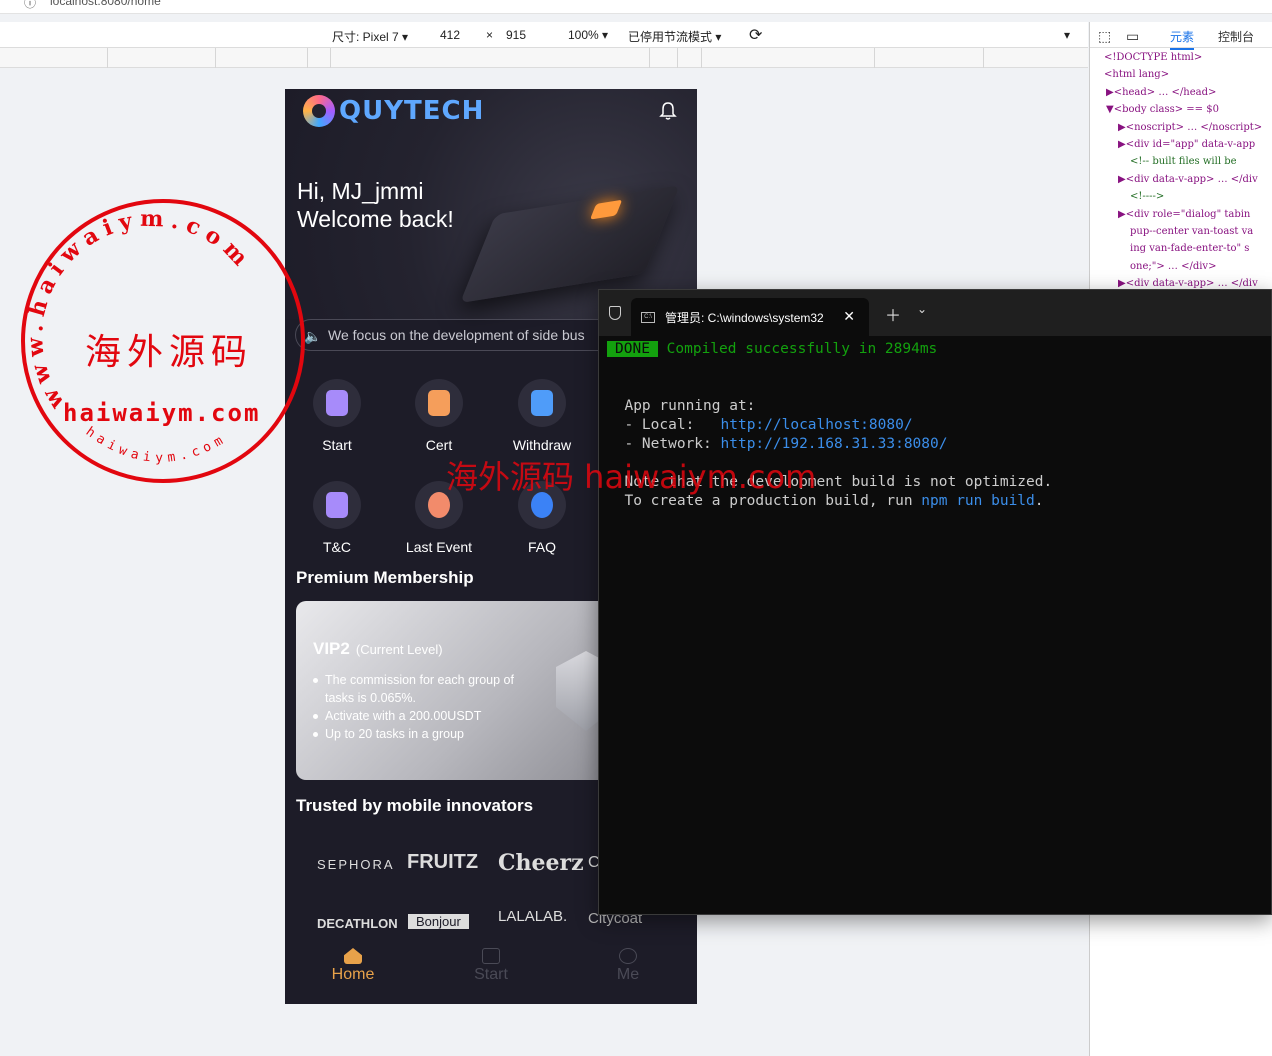 This screenshot has height=1056, width=1272. I want to click on menu-item-start: Start, so click(337, 416).